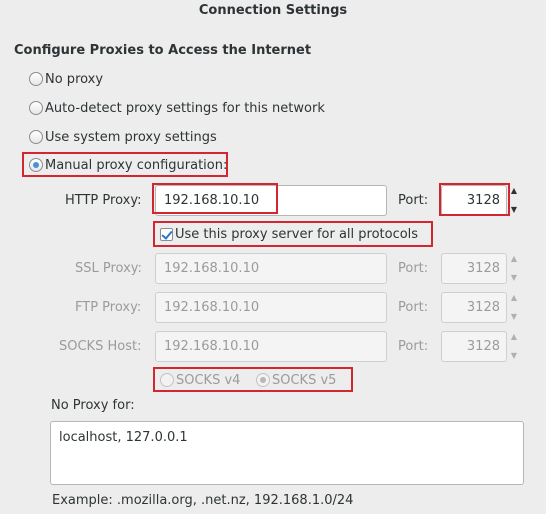  Describe the element at coordinates (474, 268) in the screenshot. I see `ssl-port-input: 3128` at that location.